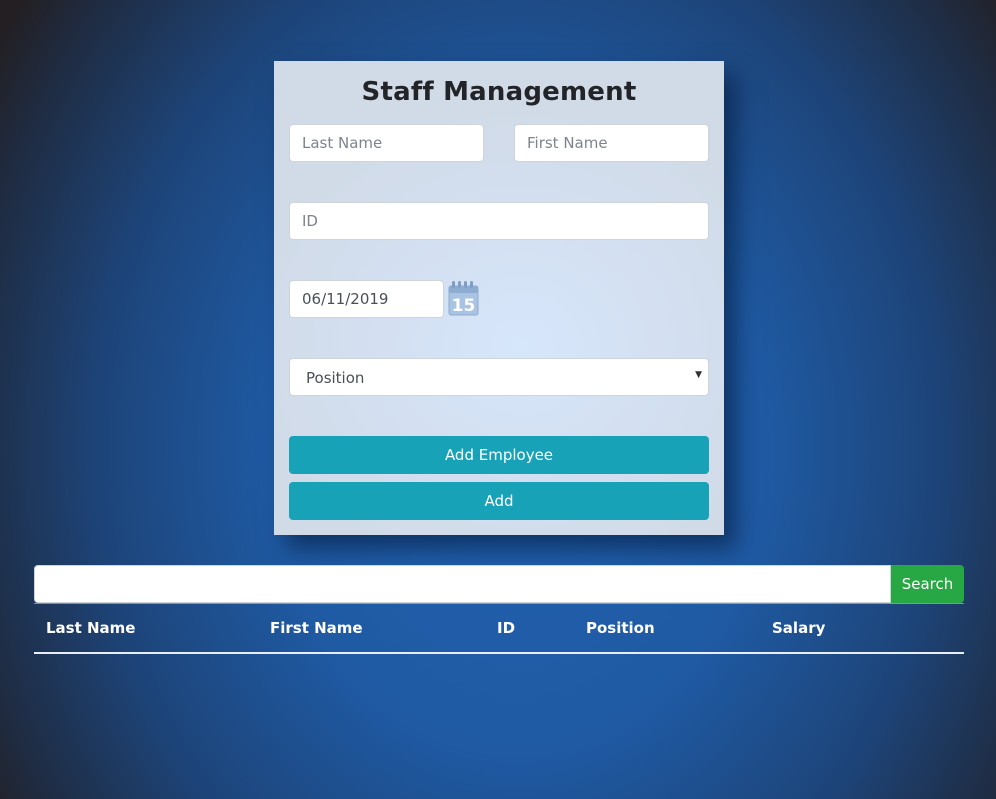 The image size is (996, 799). What do you see at coordinates (499, 501) in the screenshot?
I see `add-button: Add` at bounding box center [499, 501].